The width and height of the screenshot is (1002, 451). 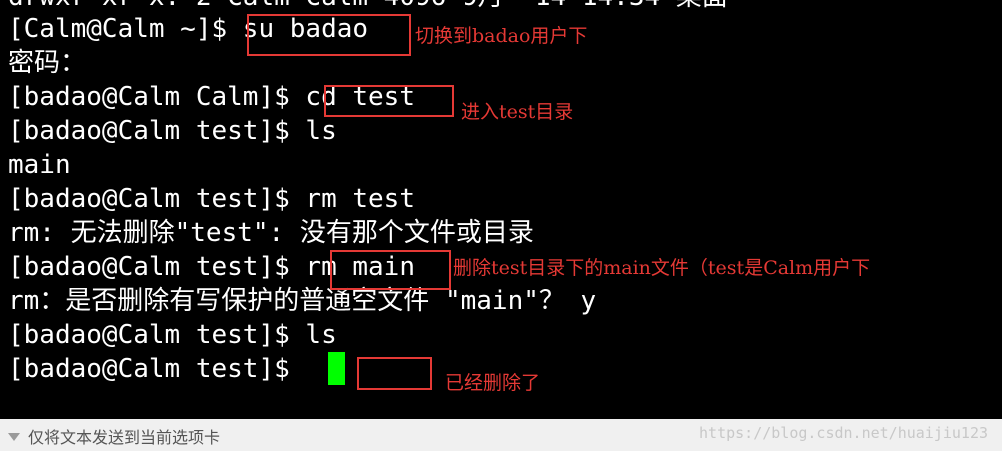 What do you see at coordinates (211, 199) in the screenshot?
I see `terminal-line-rm-test: [badao@Calm test]$ rm test` at bounding box center [211, 199].